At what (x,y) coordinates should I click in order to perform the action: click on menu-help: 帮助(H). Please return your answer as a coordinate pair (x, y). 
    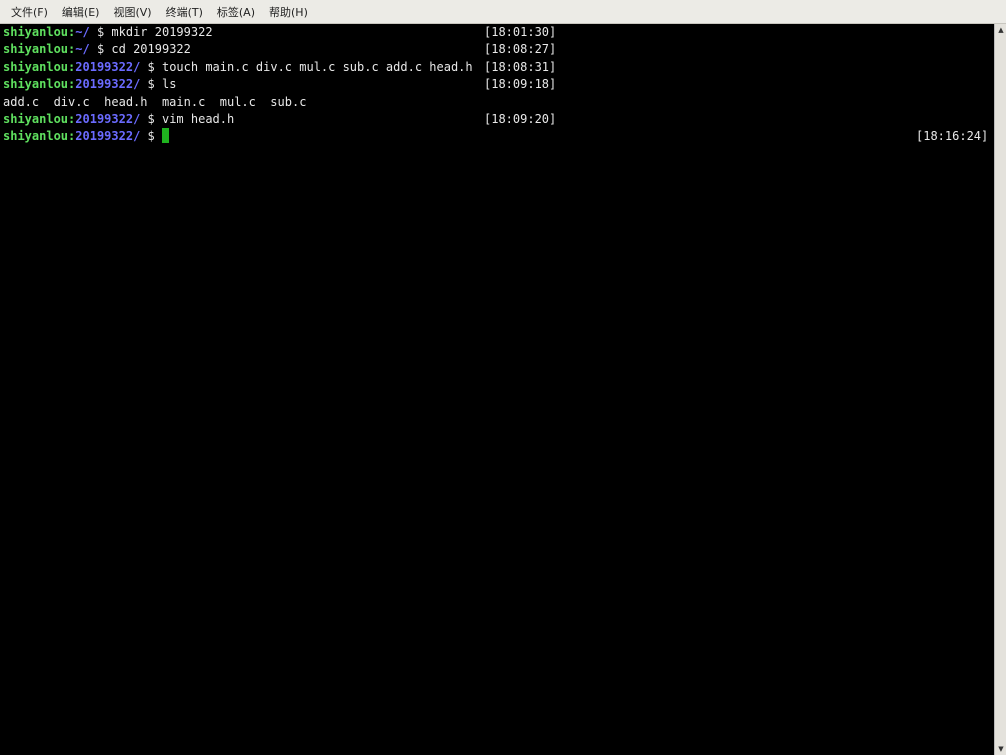
    Looking at the image, I should click on (288, 12).